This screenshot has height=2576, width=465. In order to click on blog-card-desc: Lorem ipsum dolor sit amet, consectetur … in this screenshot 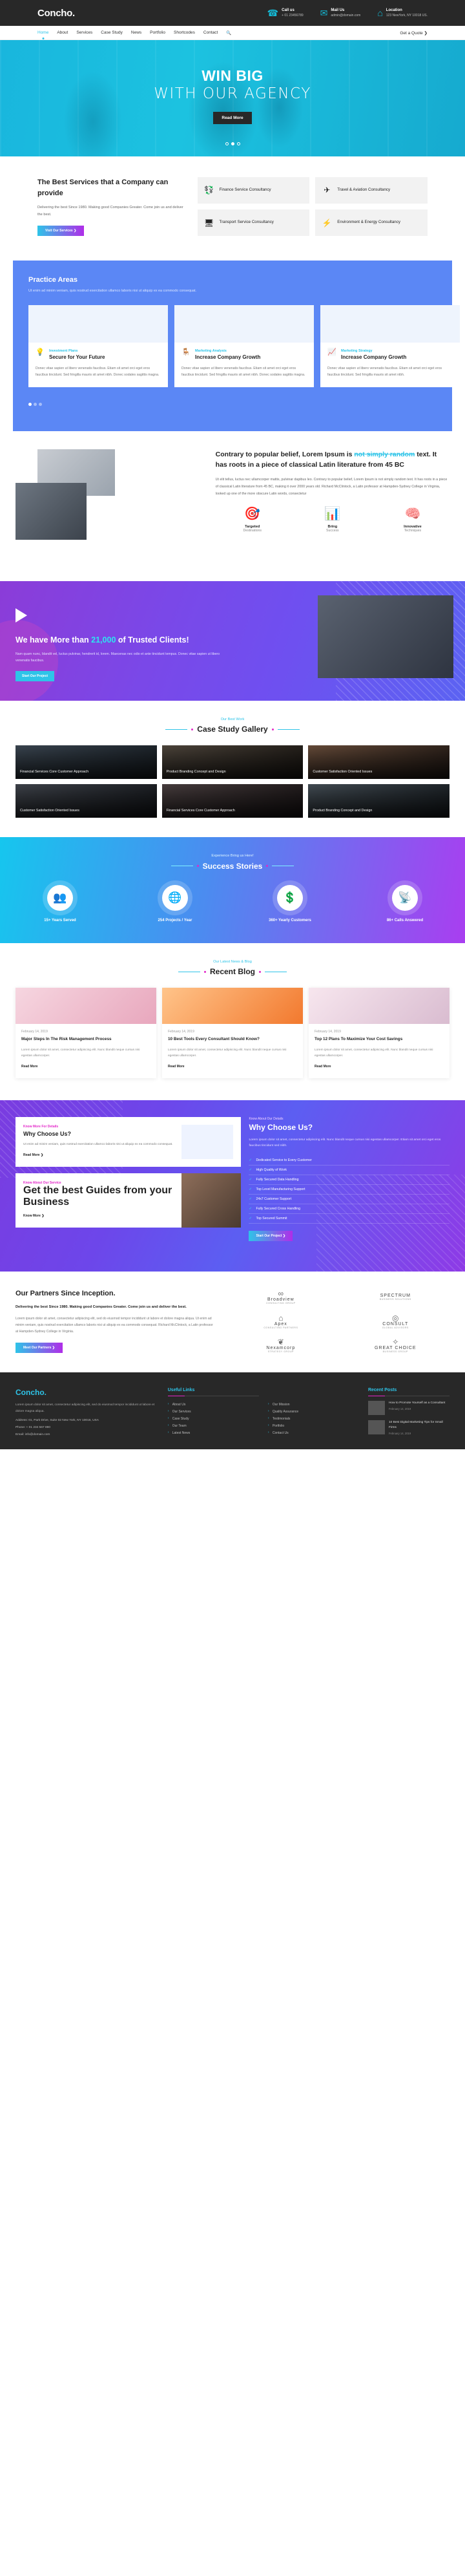, I will do `click(227, 1053)`.